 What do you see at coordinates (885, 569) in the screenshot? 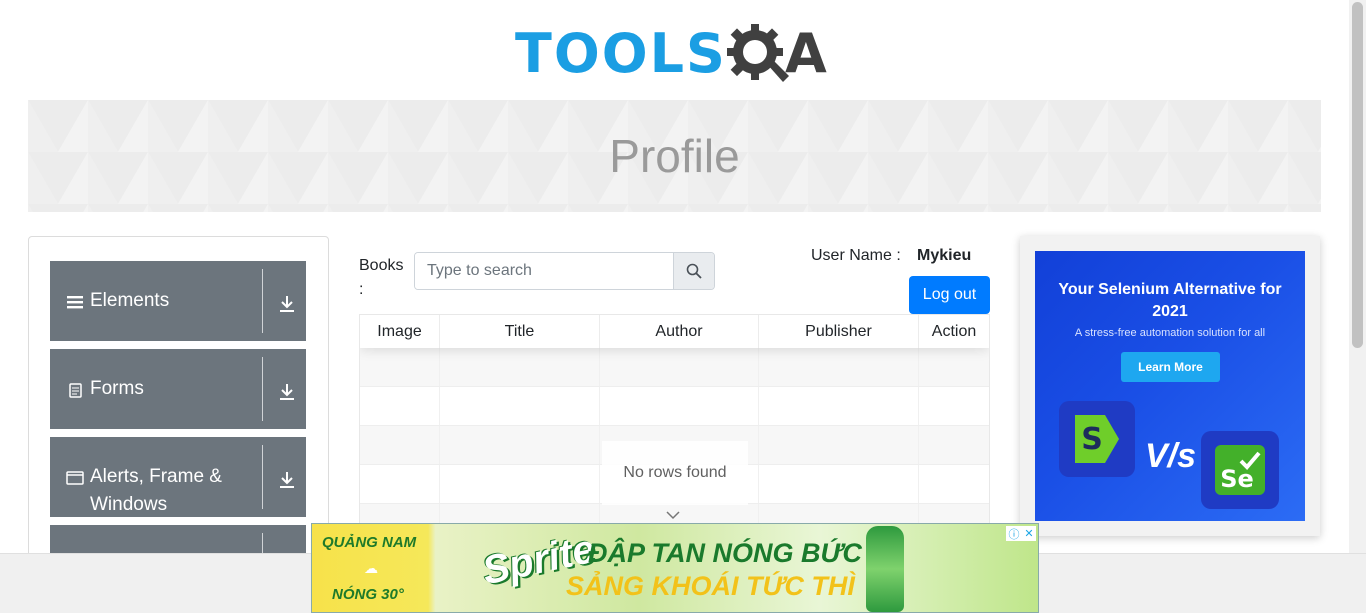
I see `sprite-bottle-image` at bounding box center [885, 569].